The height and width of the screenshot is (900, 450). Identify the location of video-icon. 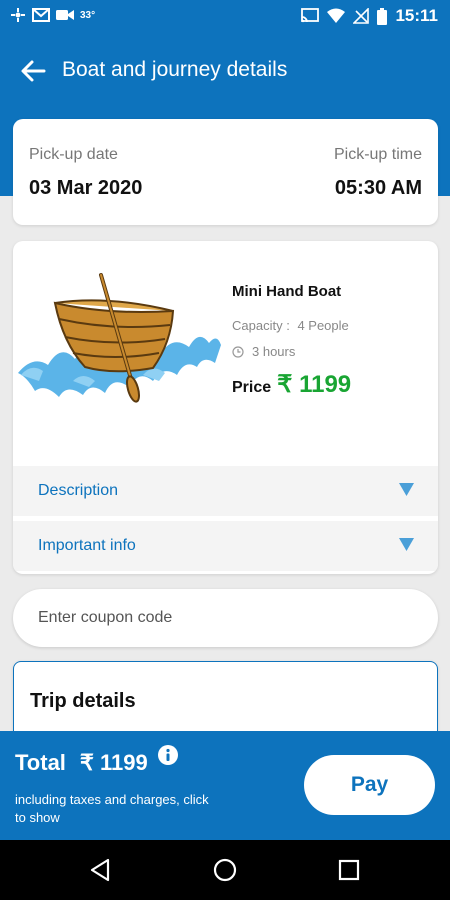
(65, 15).